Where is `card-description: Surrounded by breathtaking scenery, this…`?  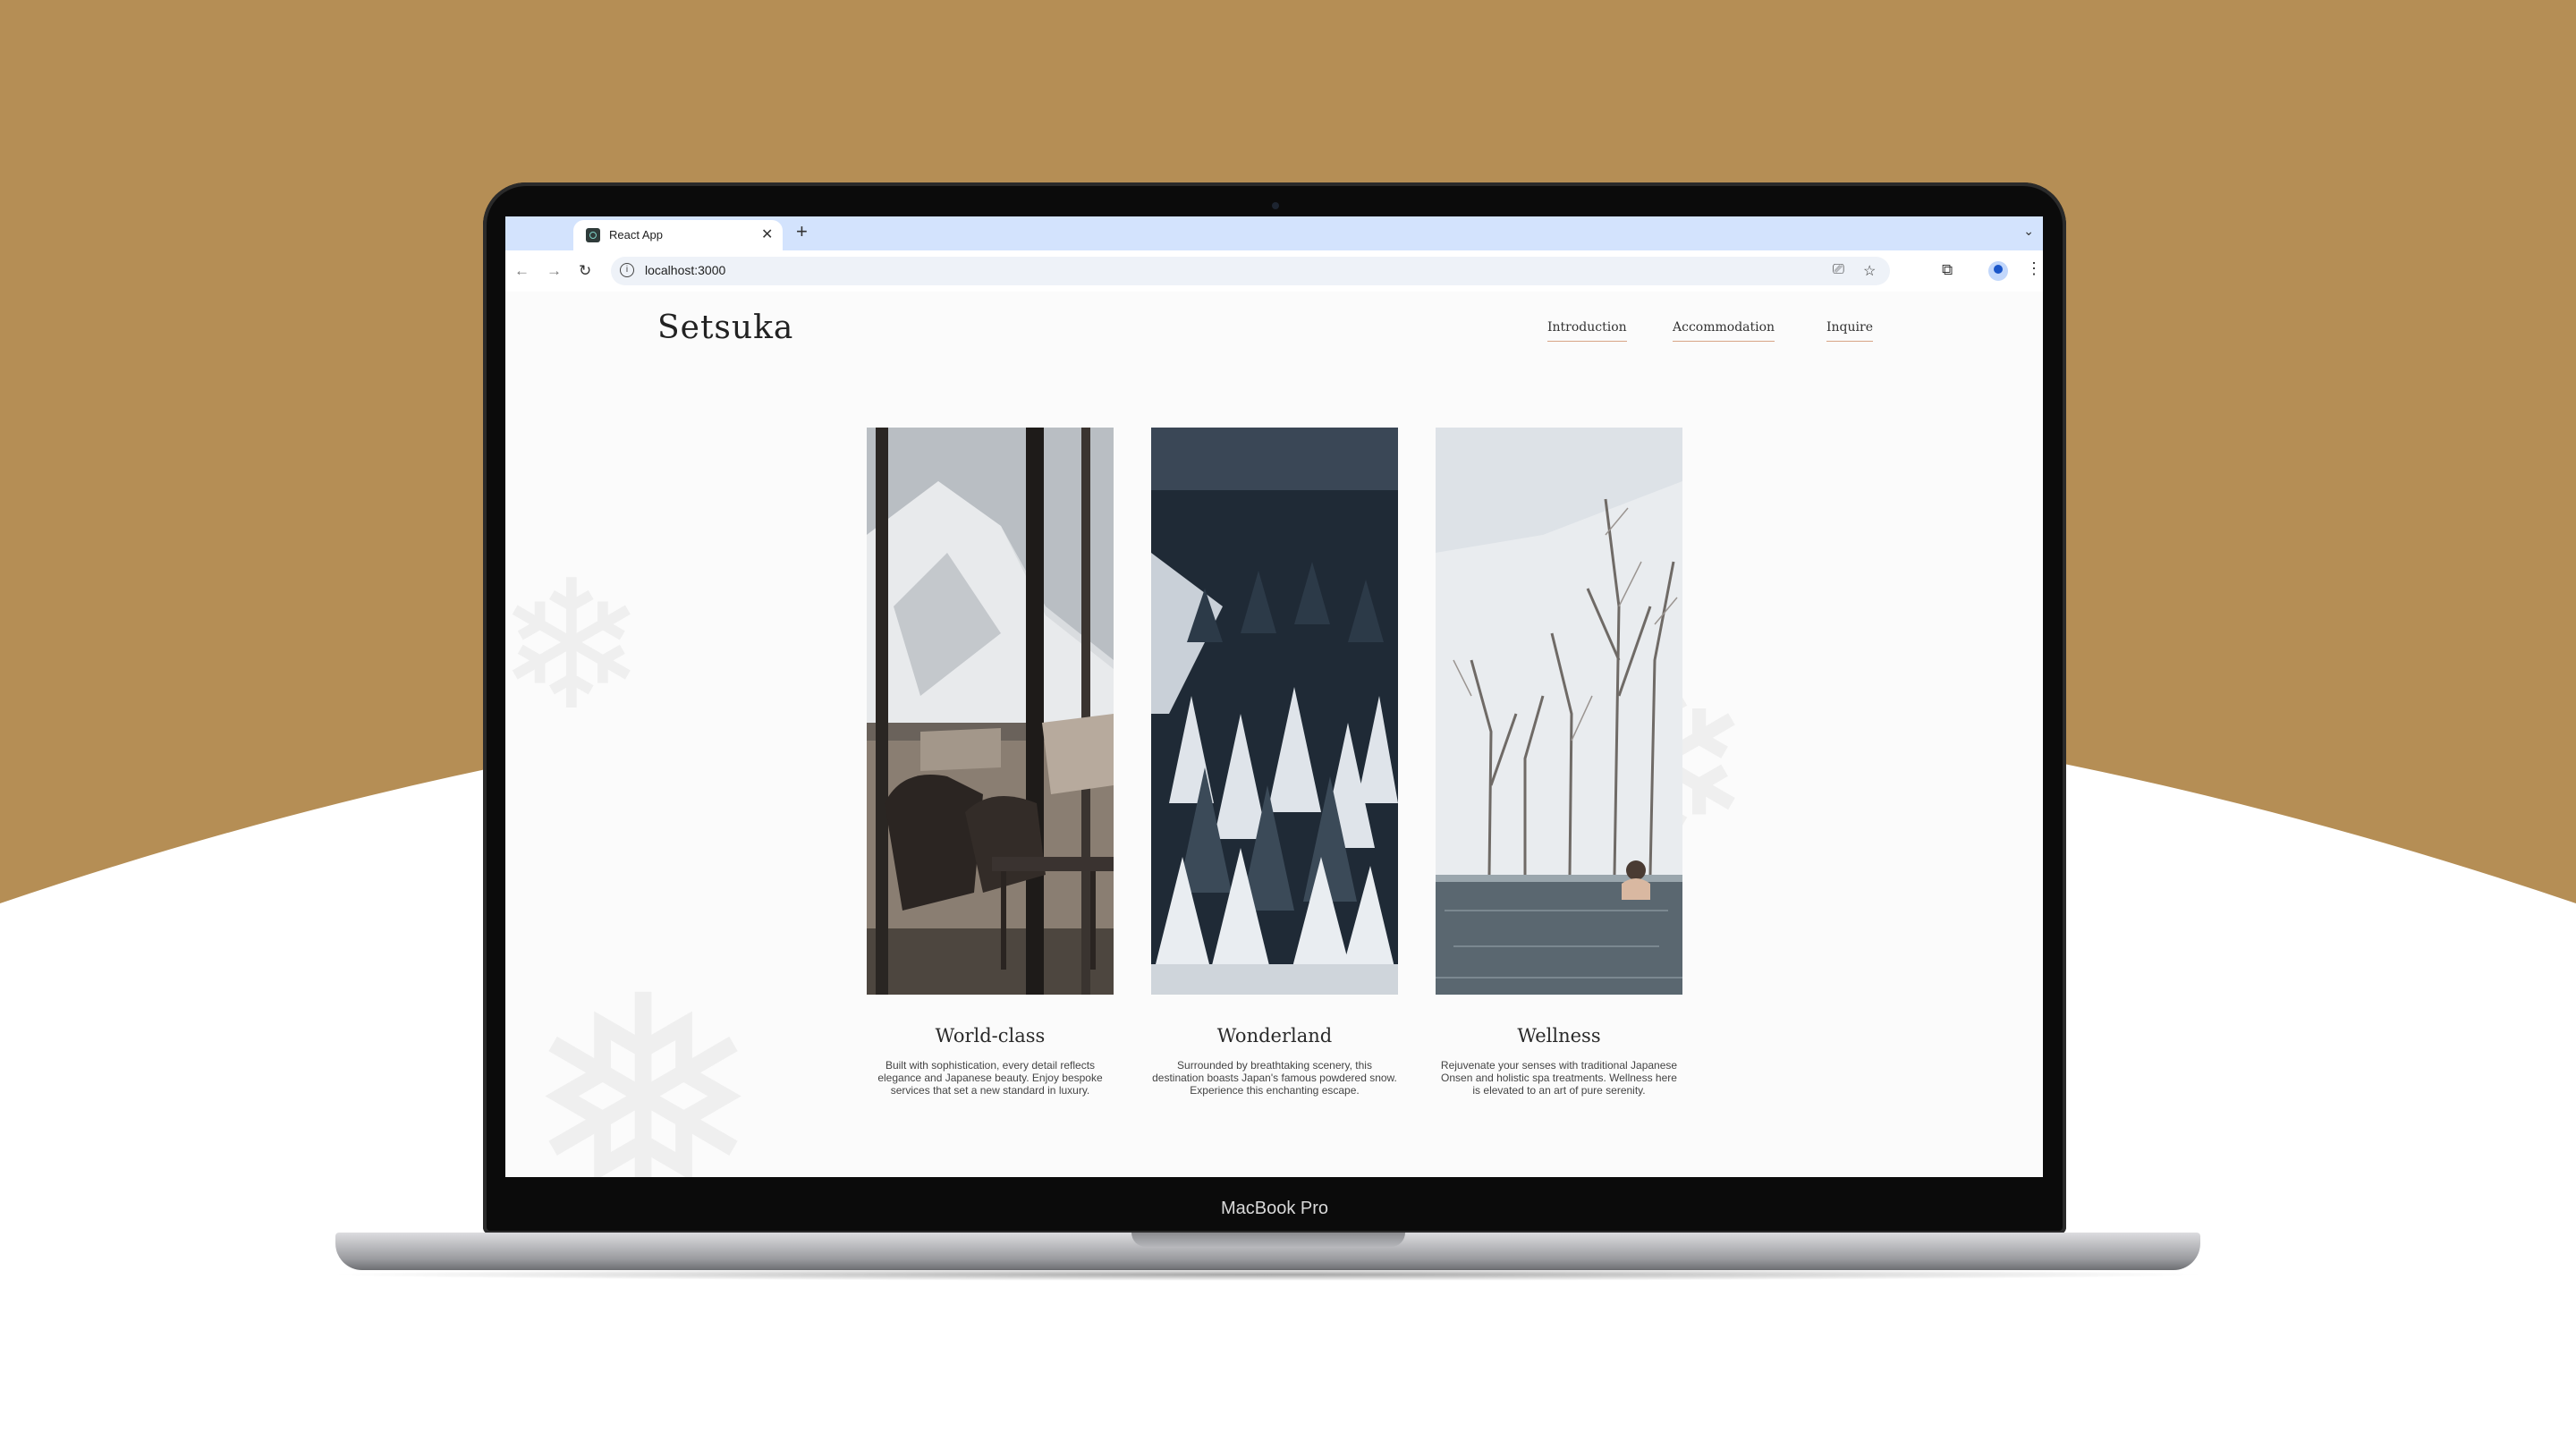 card-description: Surrounded by breathtaking scenery, this… is located at coordinates (1274, 1078).